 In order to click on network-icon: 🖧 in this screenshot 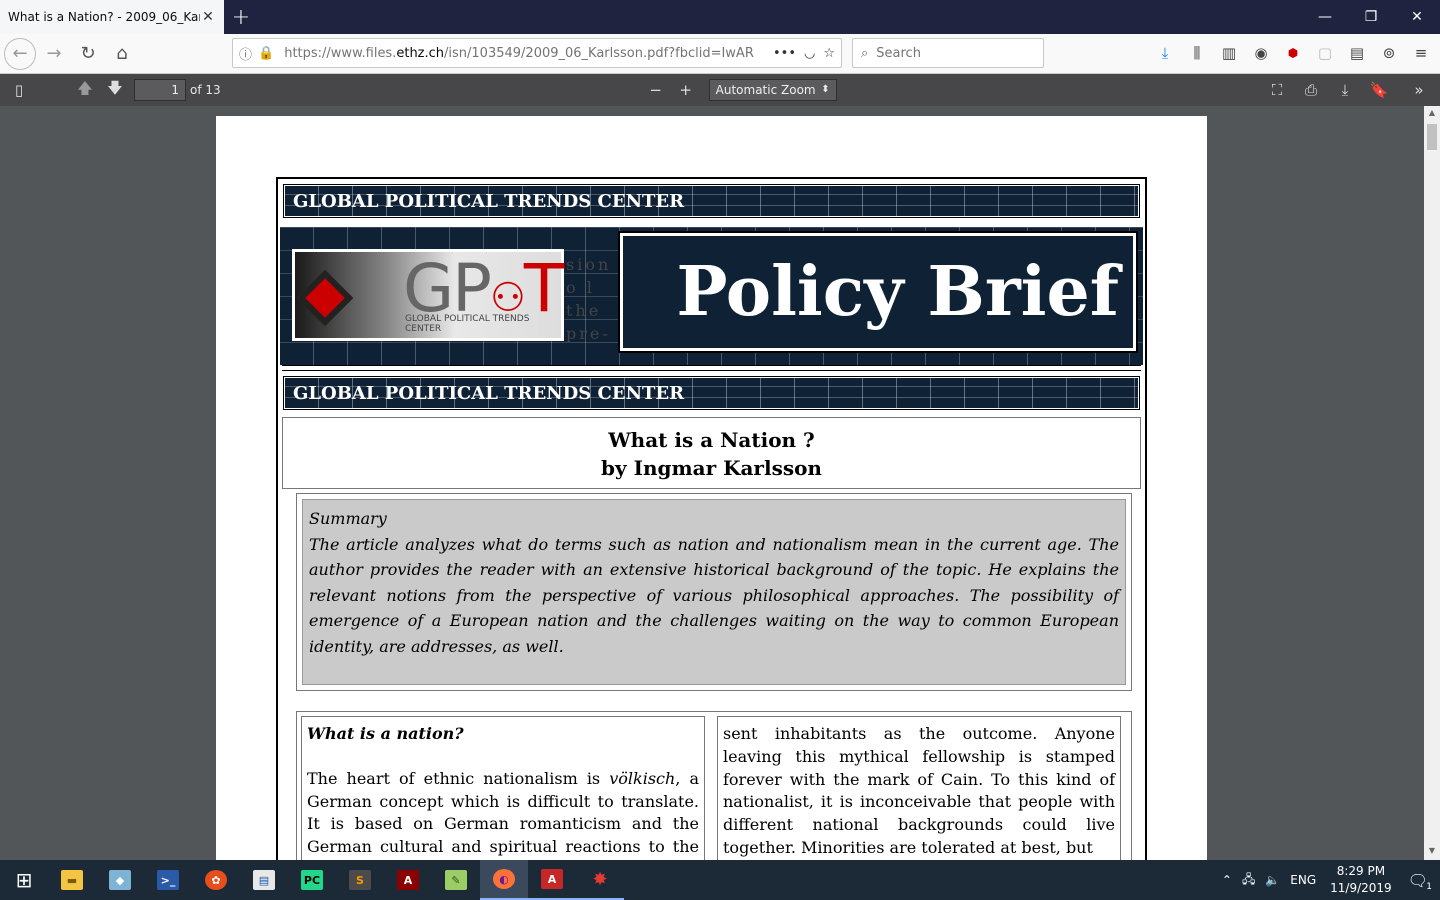, I will do `click(1248, 880)`.